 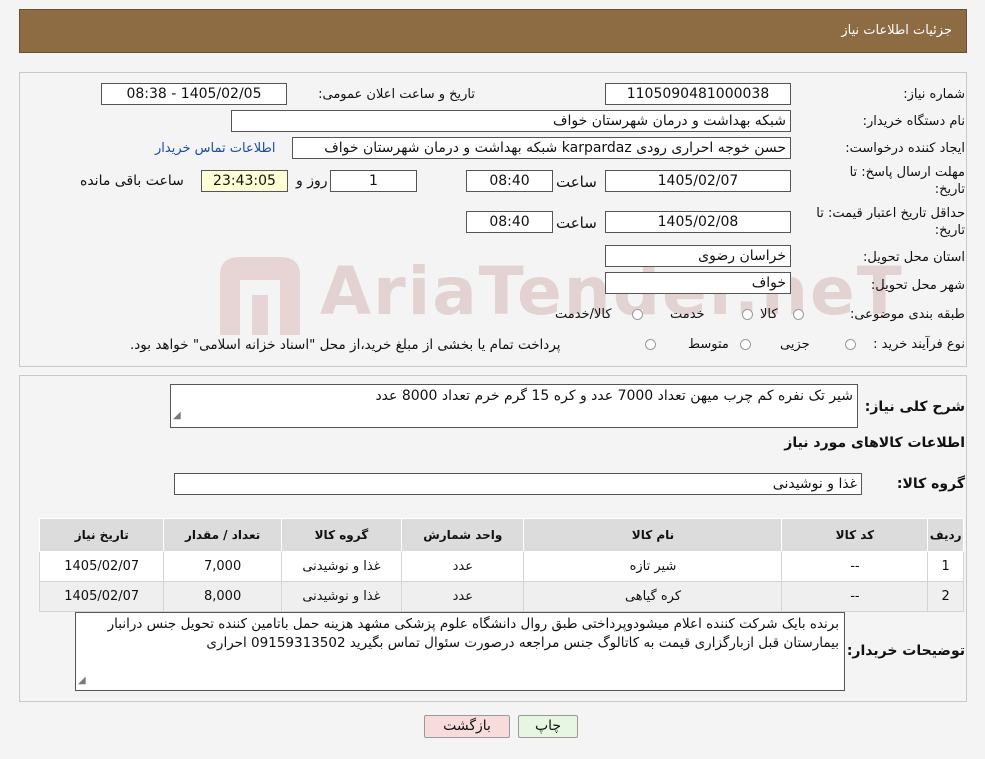 What do you see at coordinates (511, 121) in the screenshot?
I see `buyer-org-field: شبکه بهداشت و درمان شهرستان خواف` at bounding box center [511, 121].